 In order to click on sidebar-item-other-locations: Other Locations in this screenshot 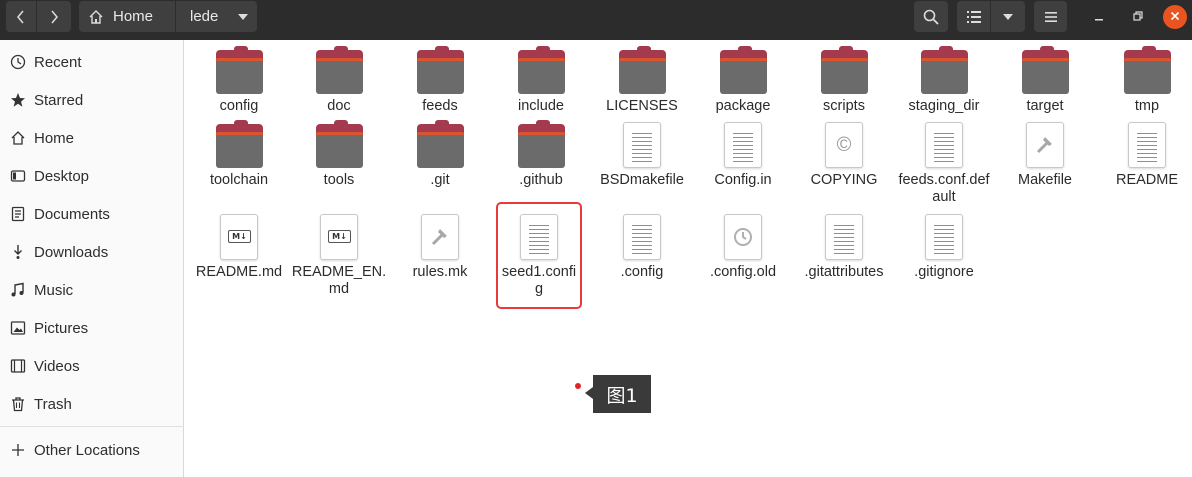, I will do `click(92, 450)`.